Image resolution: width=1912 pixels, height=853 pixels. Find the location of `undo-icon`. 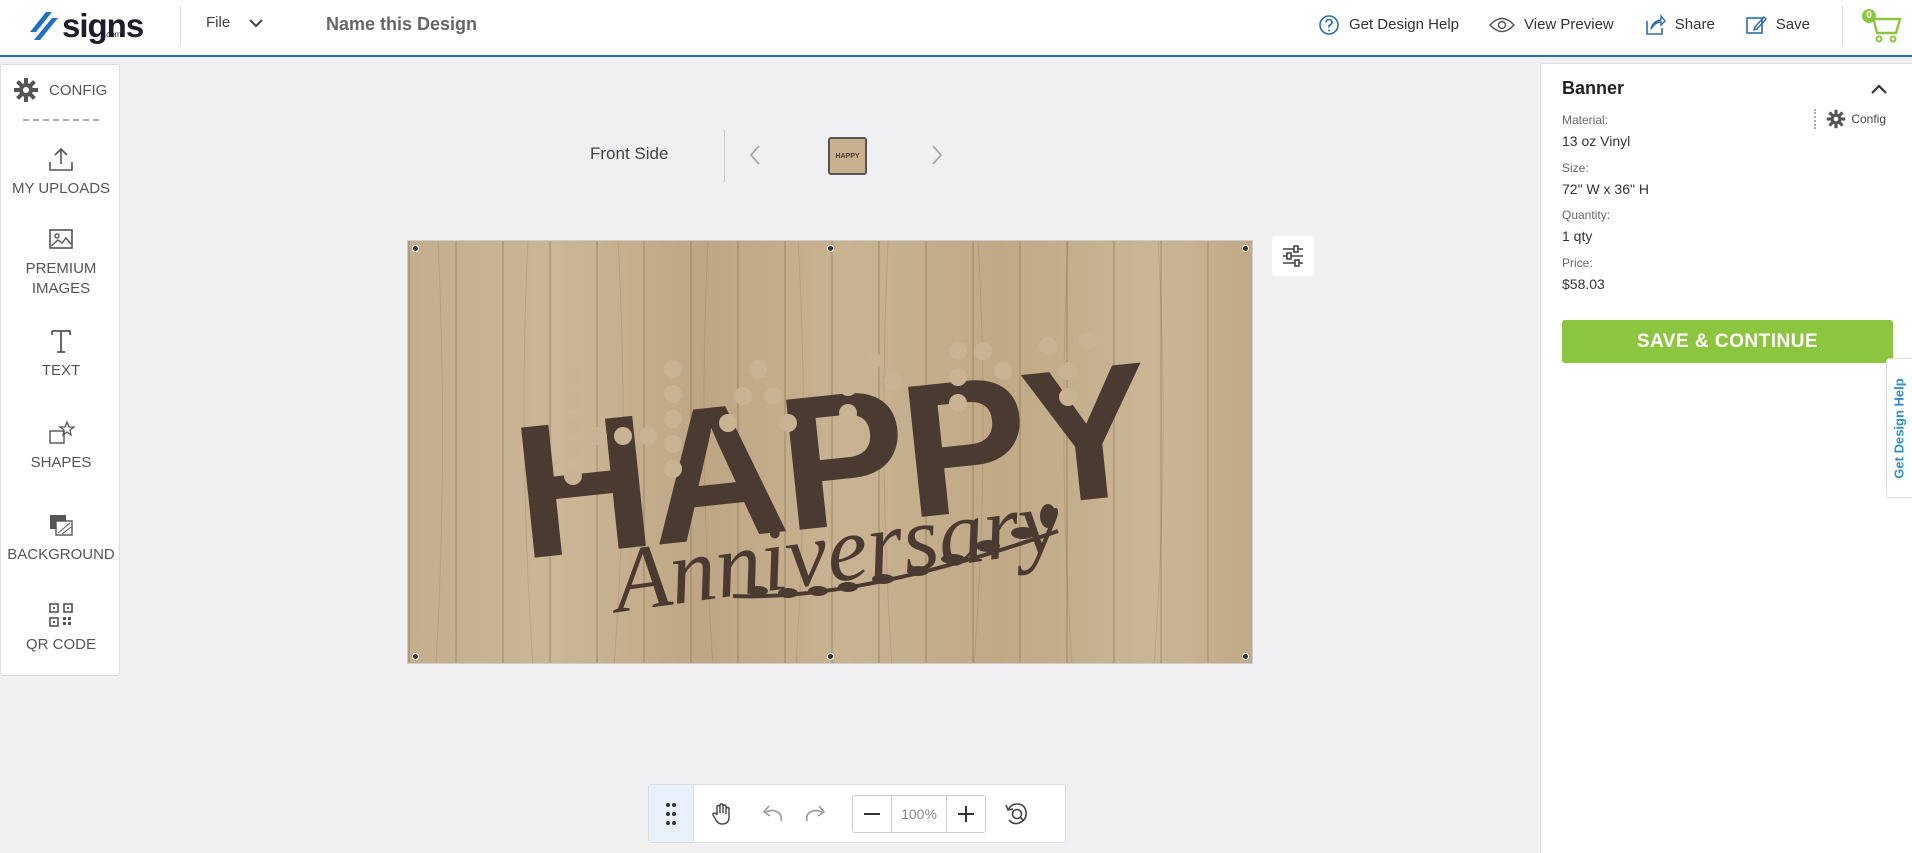

undo-icon is located at coordinates (772, 812).